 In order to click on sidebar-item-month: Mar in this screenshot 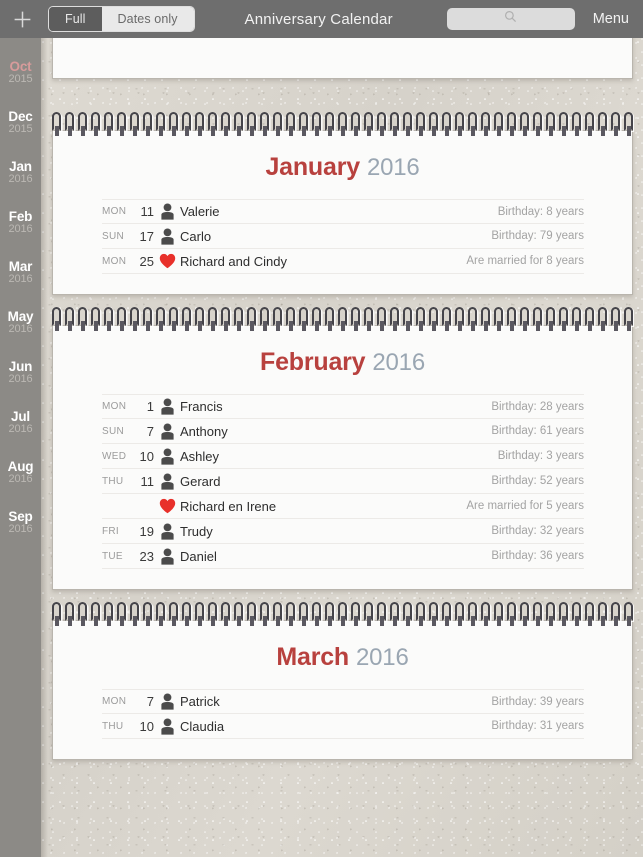, I will do `click(20, 266)`.